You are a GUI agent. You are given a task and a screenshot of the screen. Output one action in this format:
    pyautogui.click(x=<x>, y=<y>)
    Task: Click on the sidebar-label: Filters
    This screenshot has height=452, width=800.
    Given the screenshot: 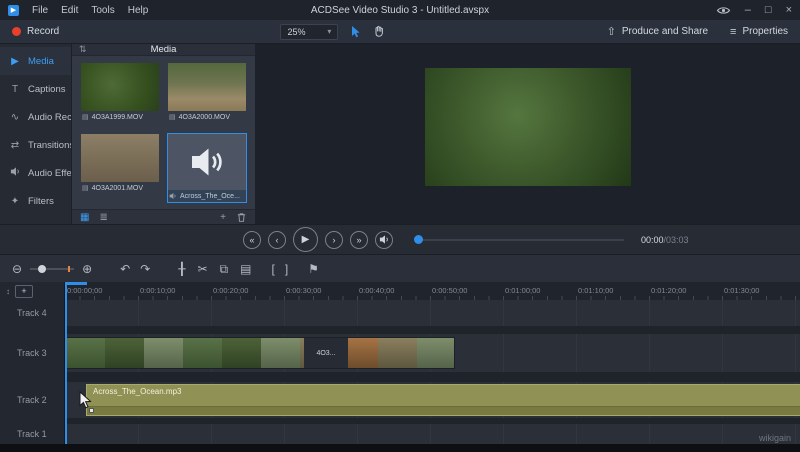 What is the action you would take?
    pyautogui.click(x=41, y=201)
    